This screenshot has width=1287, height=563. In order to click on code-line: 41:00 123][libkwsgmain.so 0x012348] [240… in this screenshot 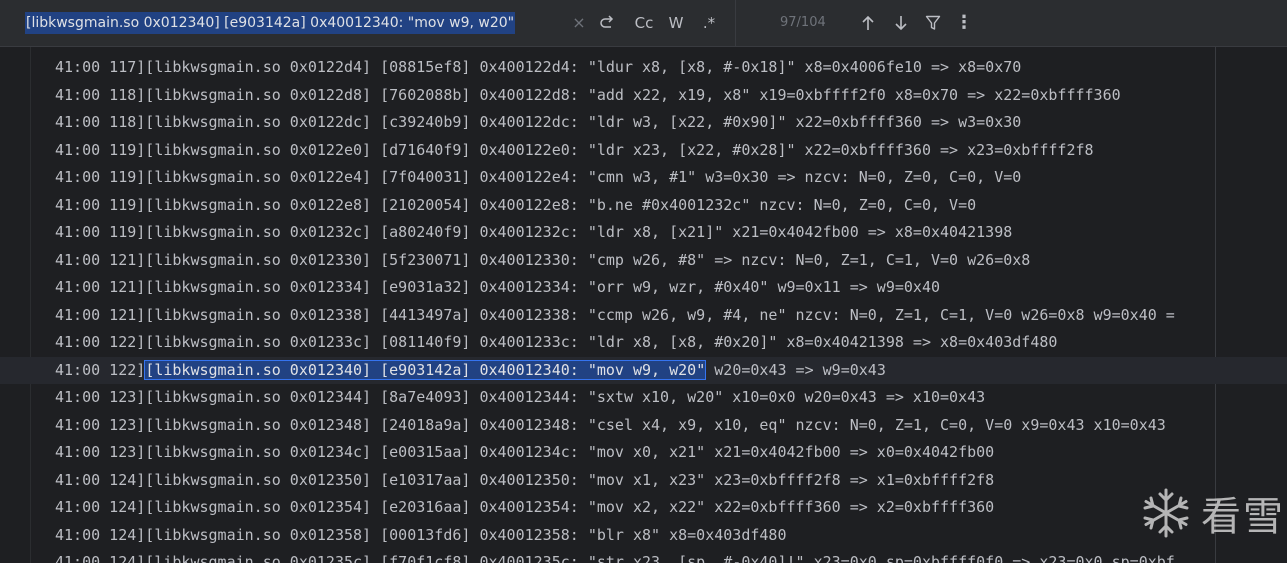, I will do `click(643, 426)`.